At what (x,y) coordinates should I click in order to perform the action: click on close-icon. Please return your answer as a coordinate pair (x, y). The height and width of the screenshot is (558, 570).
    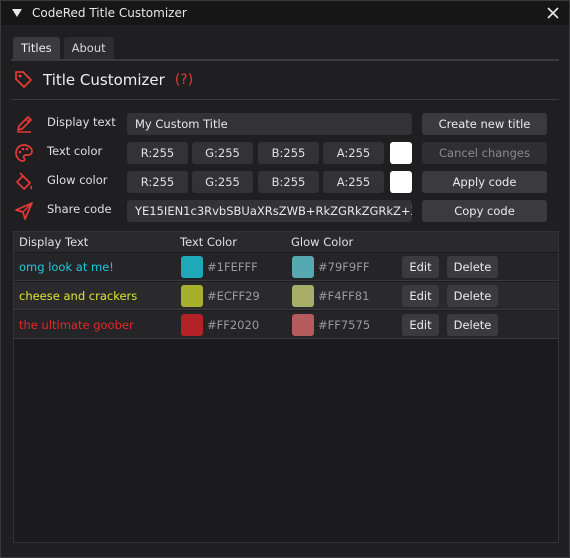
    Looking at the image, I should click on (553, 13).